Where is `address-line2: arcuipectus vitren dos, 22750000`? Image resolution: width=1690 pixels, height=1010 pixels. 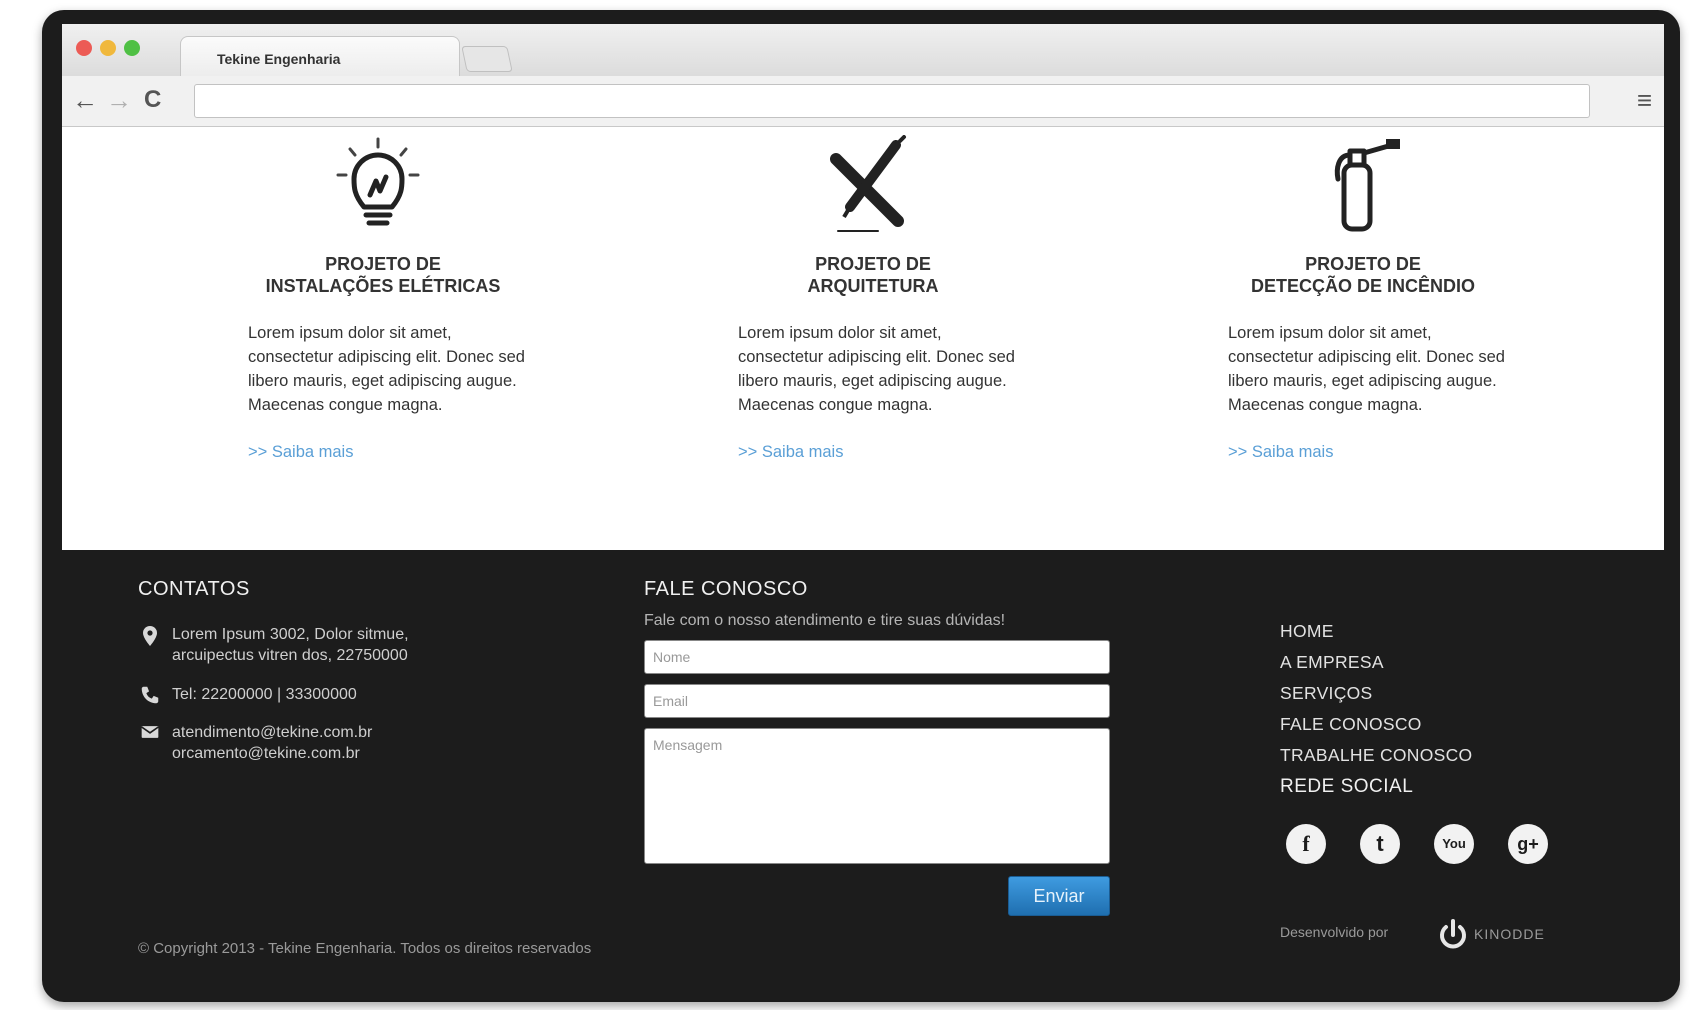 address-line2: arcuipectus vitren dos, 22750000 is located at coordinates (290, 655).